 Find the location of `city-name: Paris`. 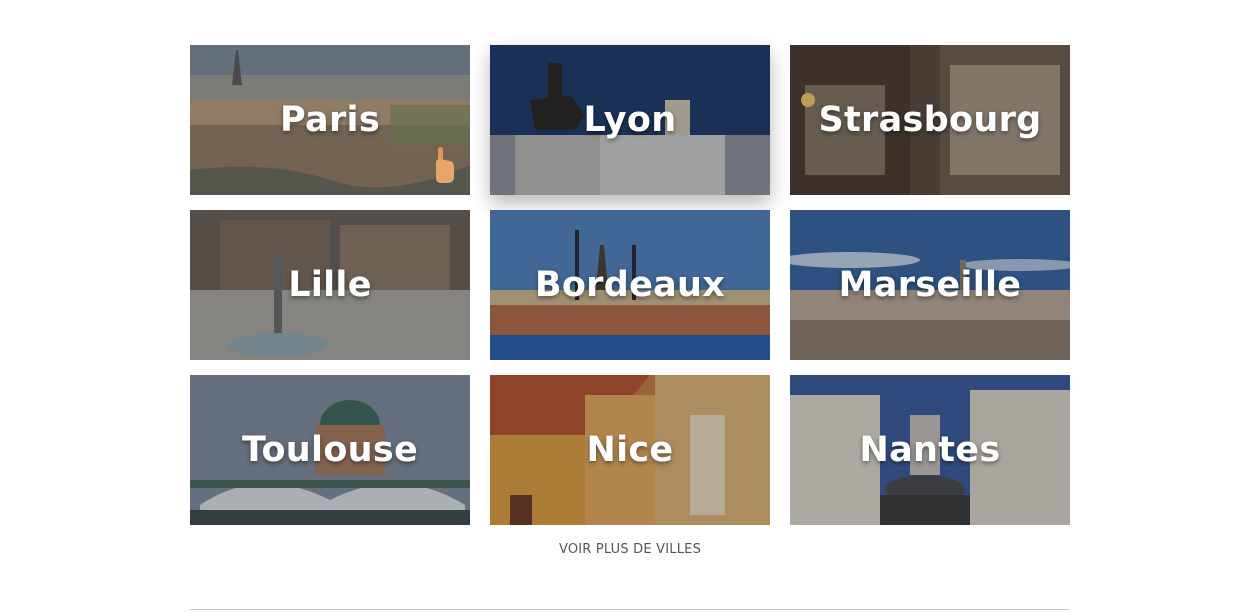

city-name: Paris is located at coordinates (330, 120).